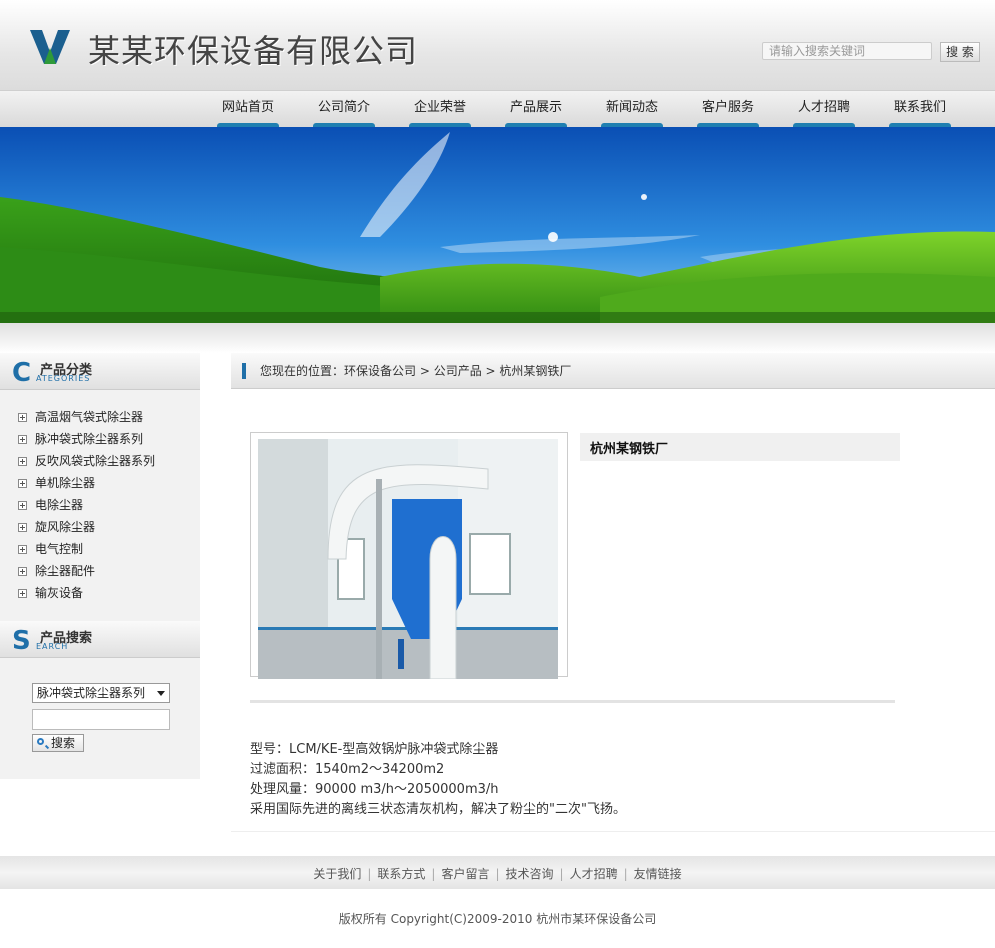  I want to click on content-bottom-line, so click(613, 831).